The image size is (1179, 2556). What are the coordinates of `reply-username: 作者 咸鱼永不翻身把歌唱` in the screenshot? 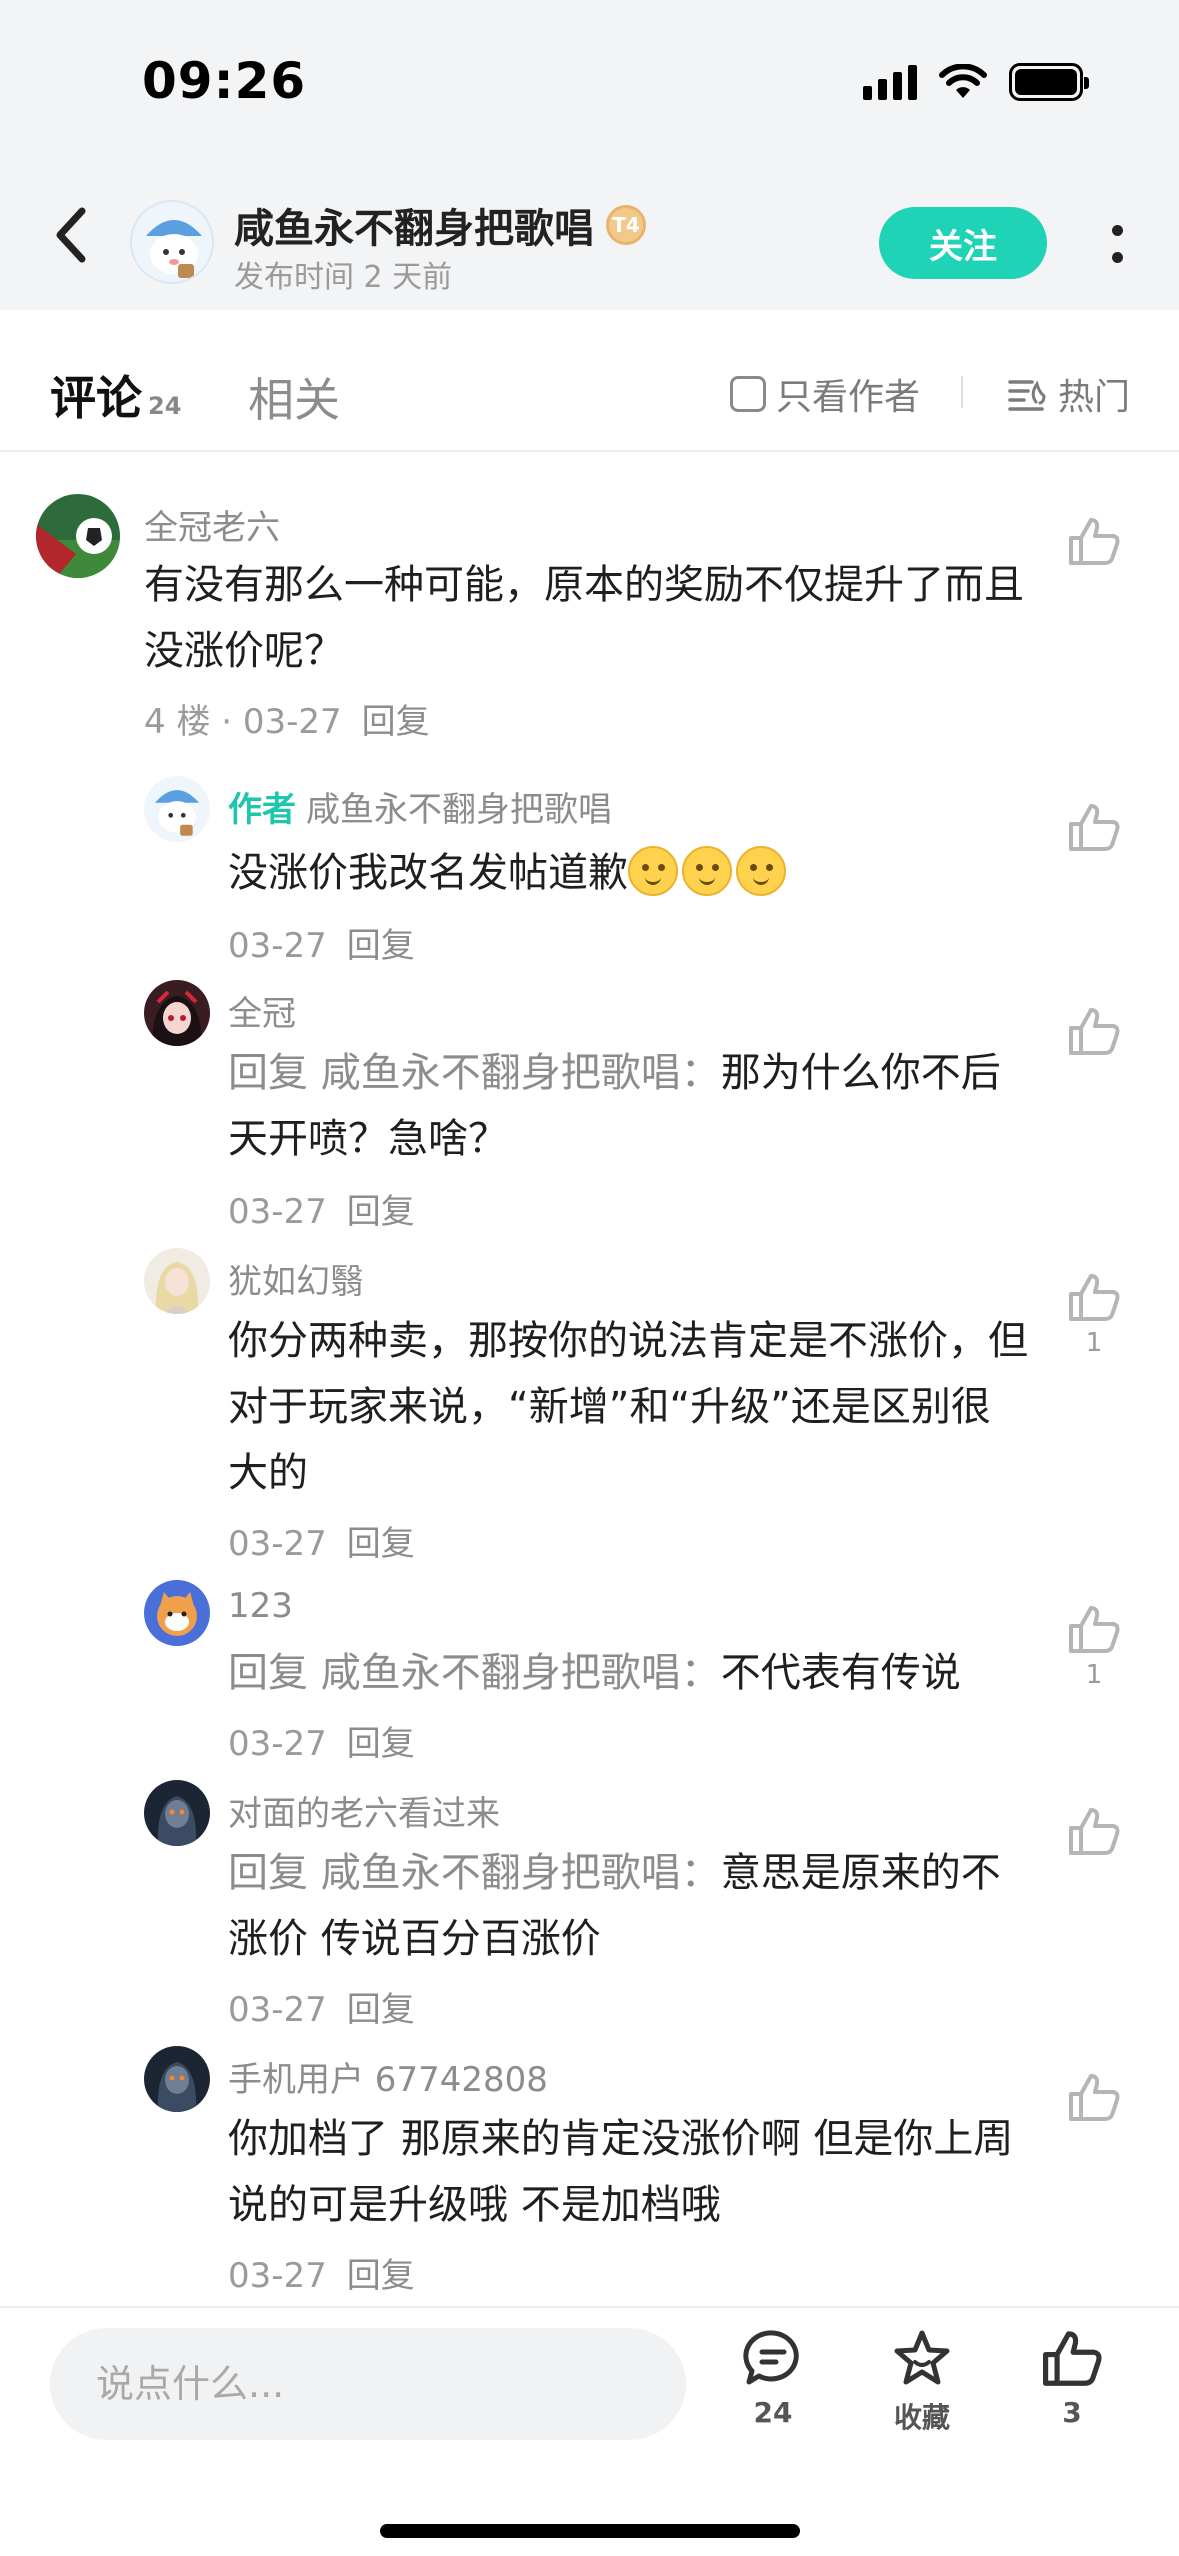 It's located at (420, 806).